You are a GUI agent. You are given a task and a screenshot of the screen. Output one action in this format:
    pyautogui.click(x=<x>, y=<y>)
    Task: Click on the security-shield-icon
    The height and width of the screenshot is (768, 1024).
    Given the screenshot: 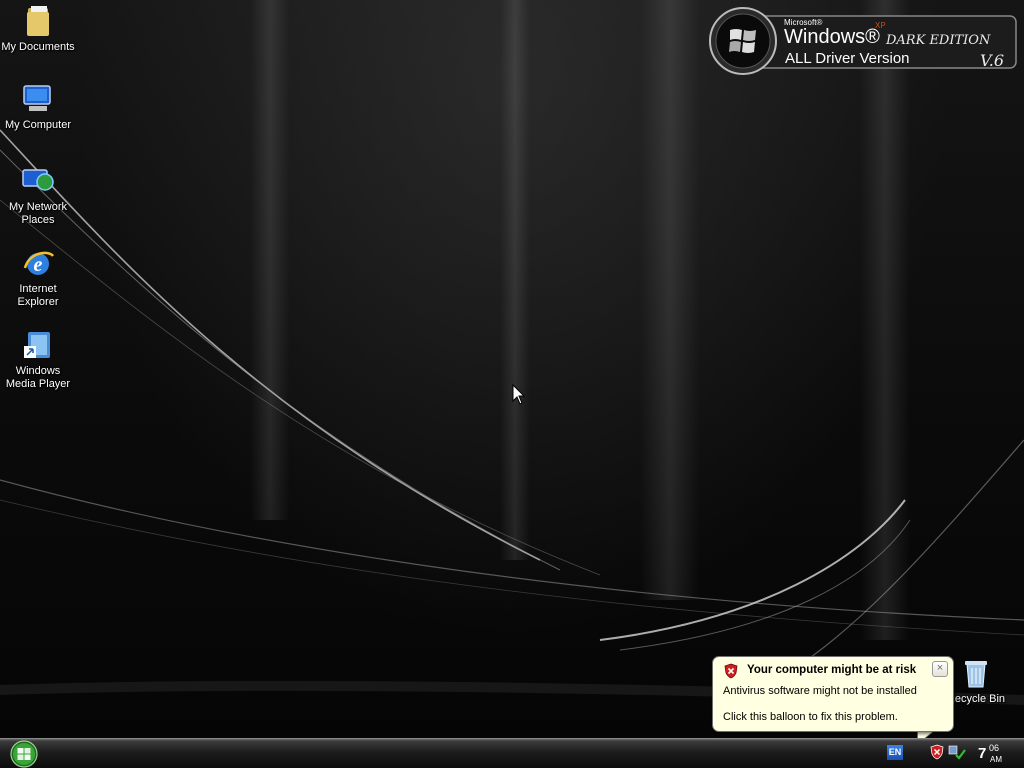 What is the action you would take?
    pyautogui.click(x=731, y=671)
    